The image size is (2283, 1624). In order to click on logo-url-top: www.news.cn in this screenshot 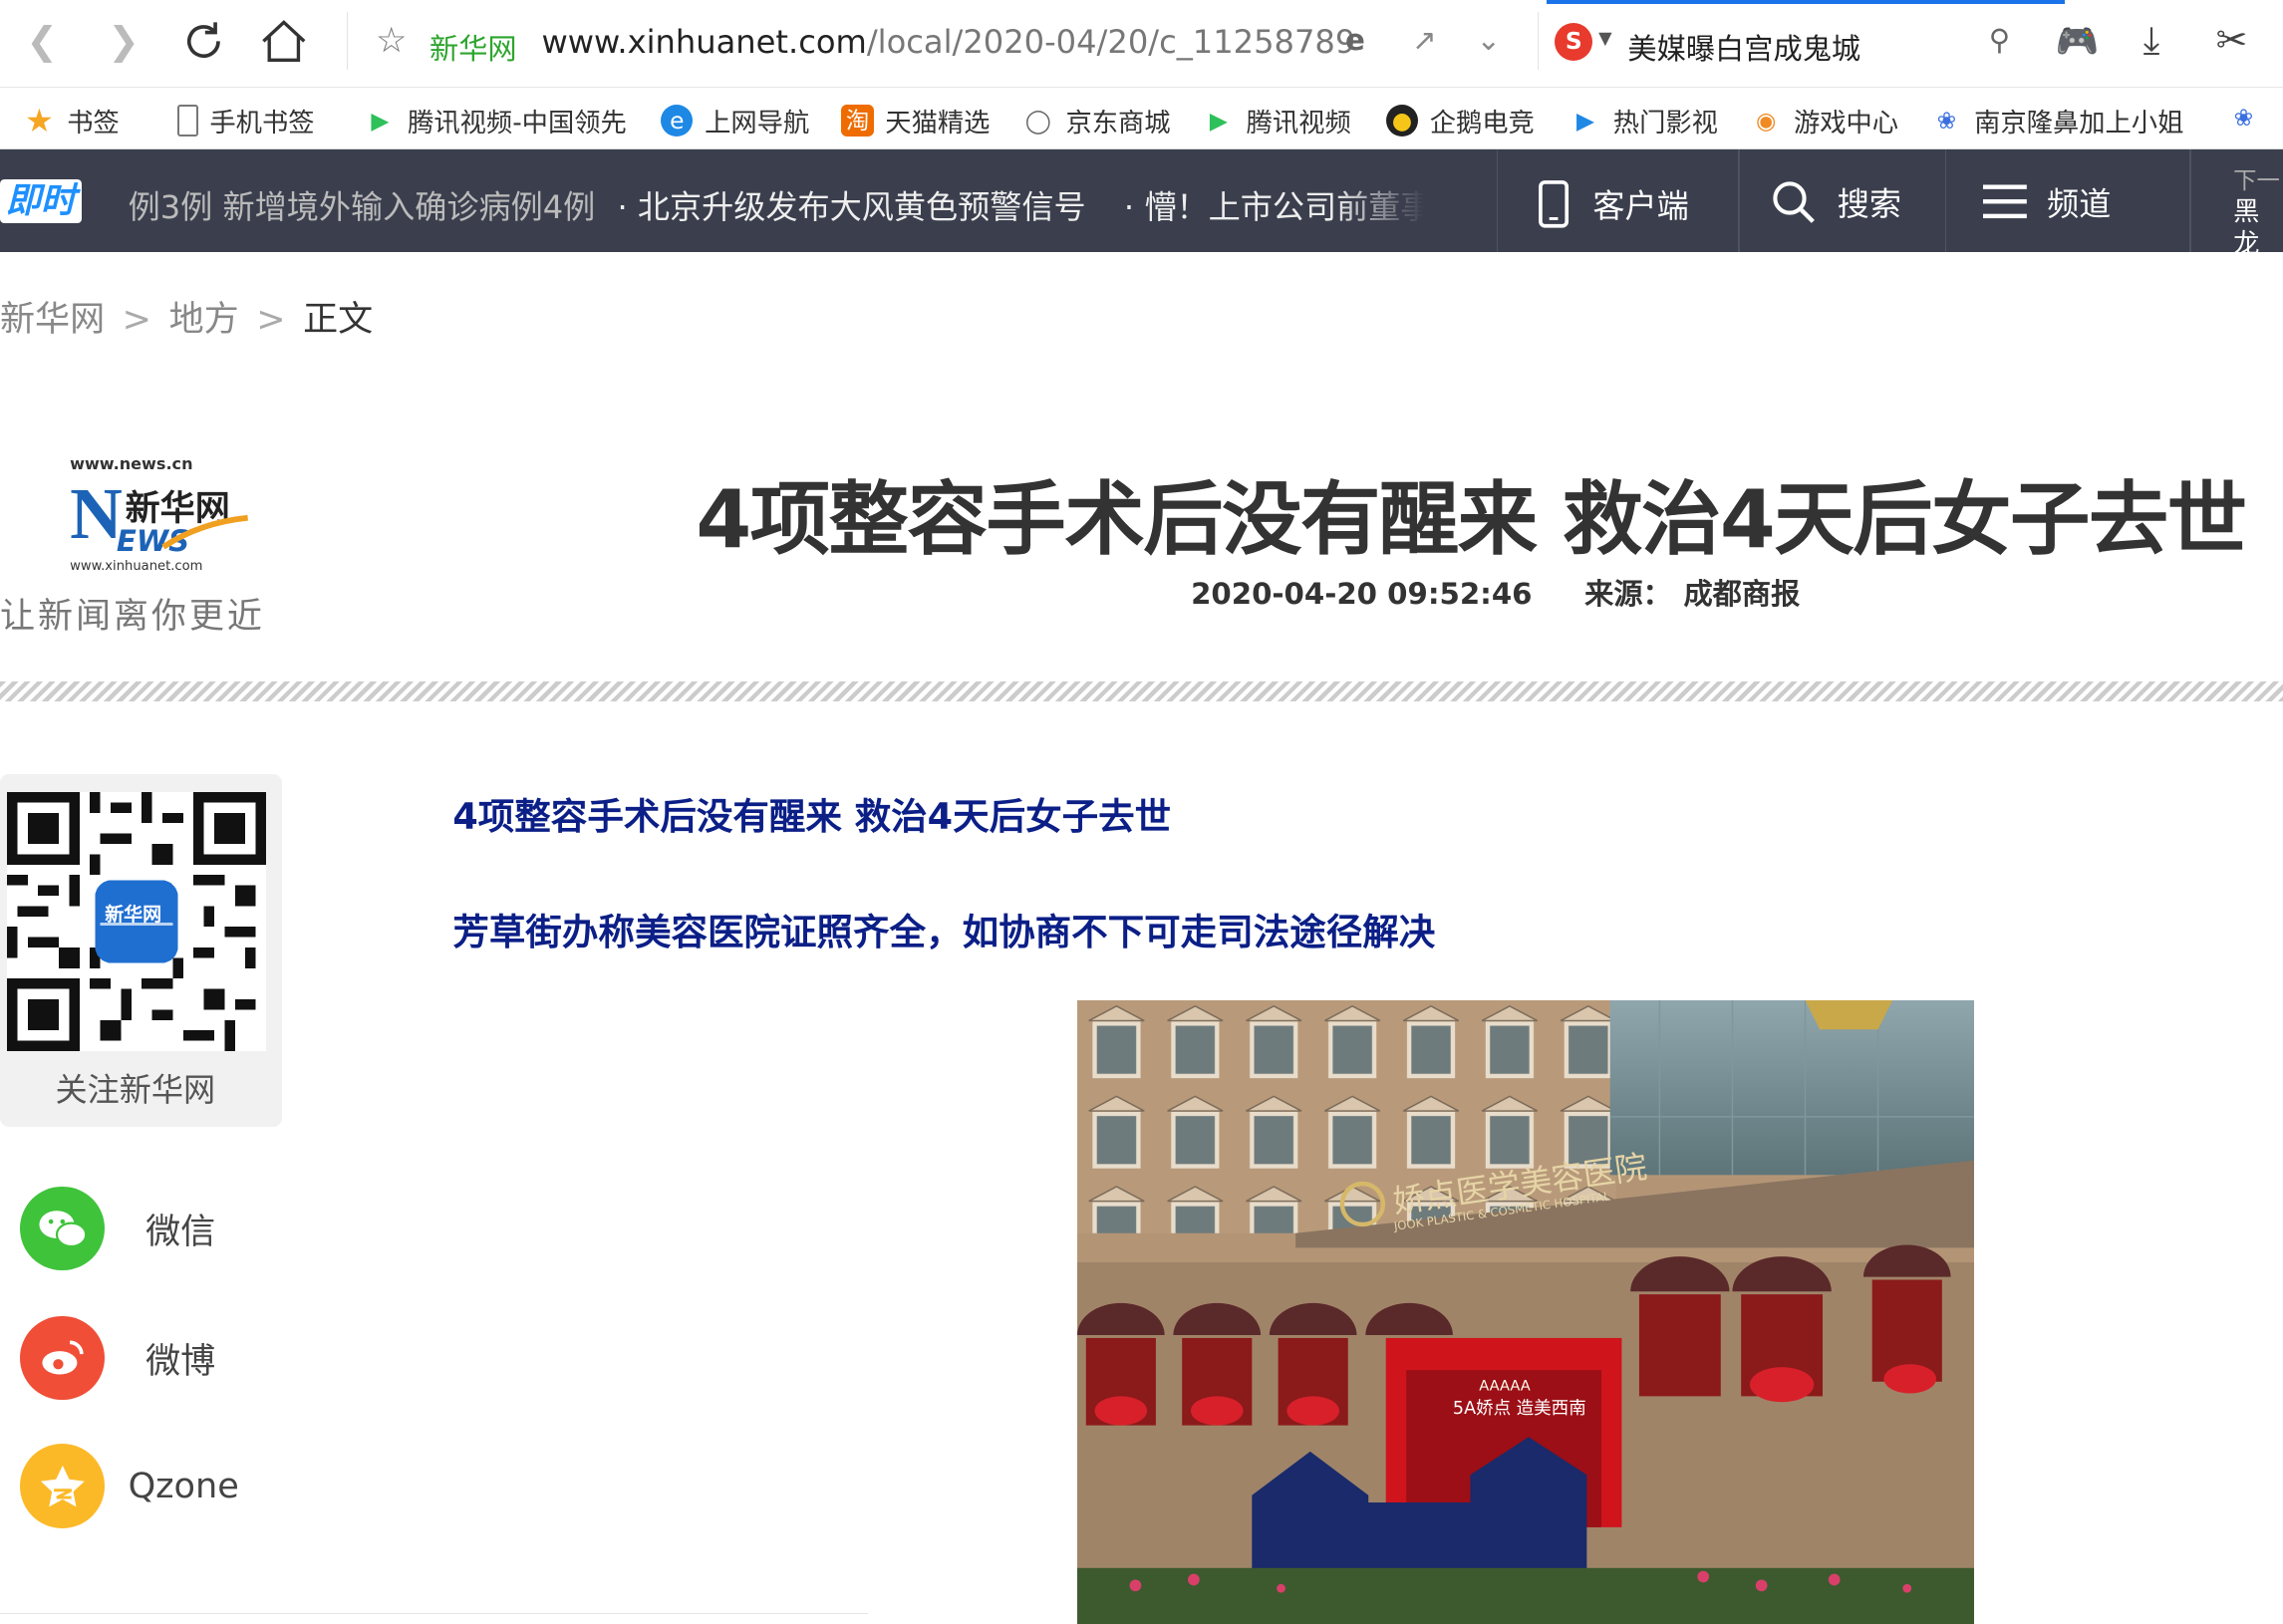, I will do `click(131, 463)`.